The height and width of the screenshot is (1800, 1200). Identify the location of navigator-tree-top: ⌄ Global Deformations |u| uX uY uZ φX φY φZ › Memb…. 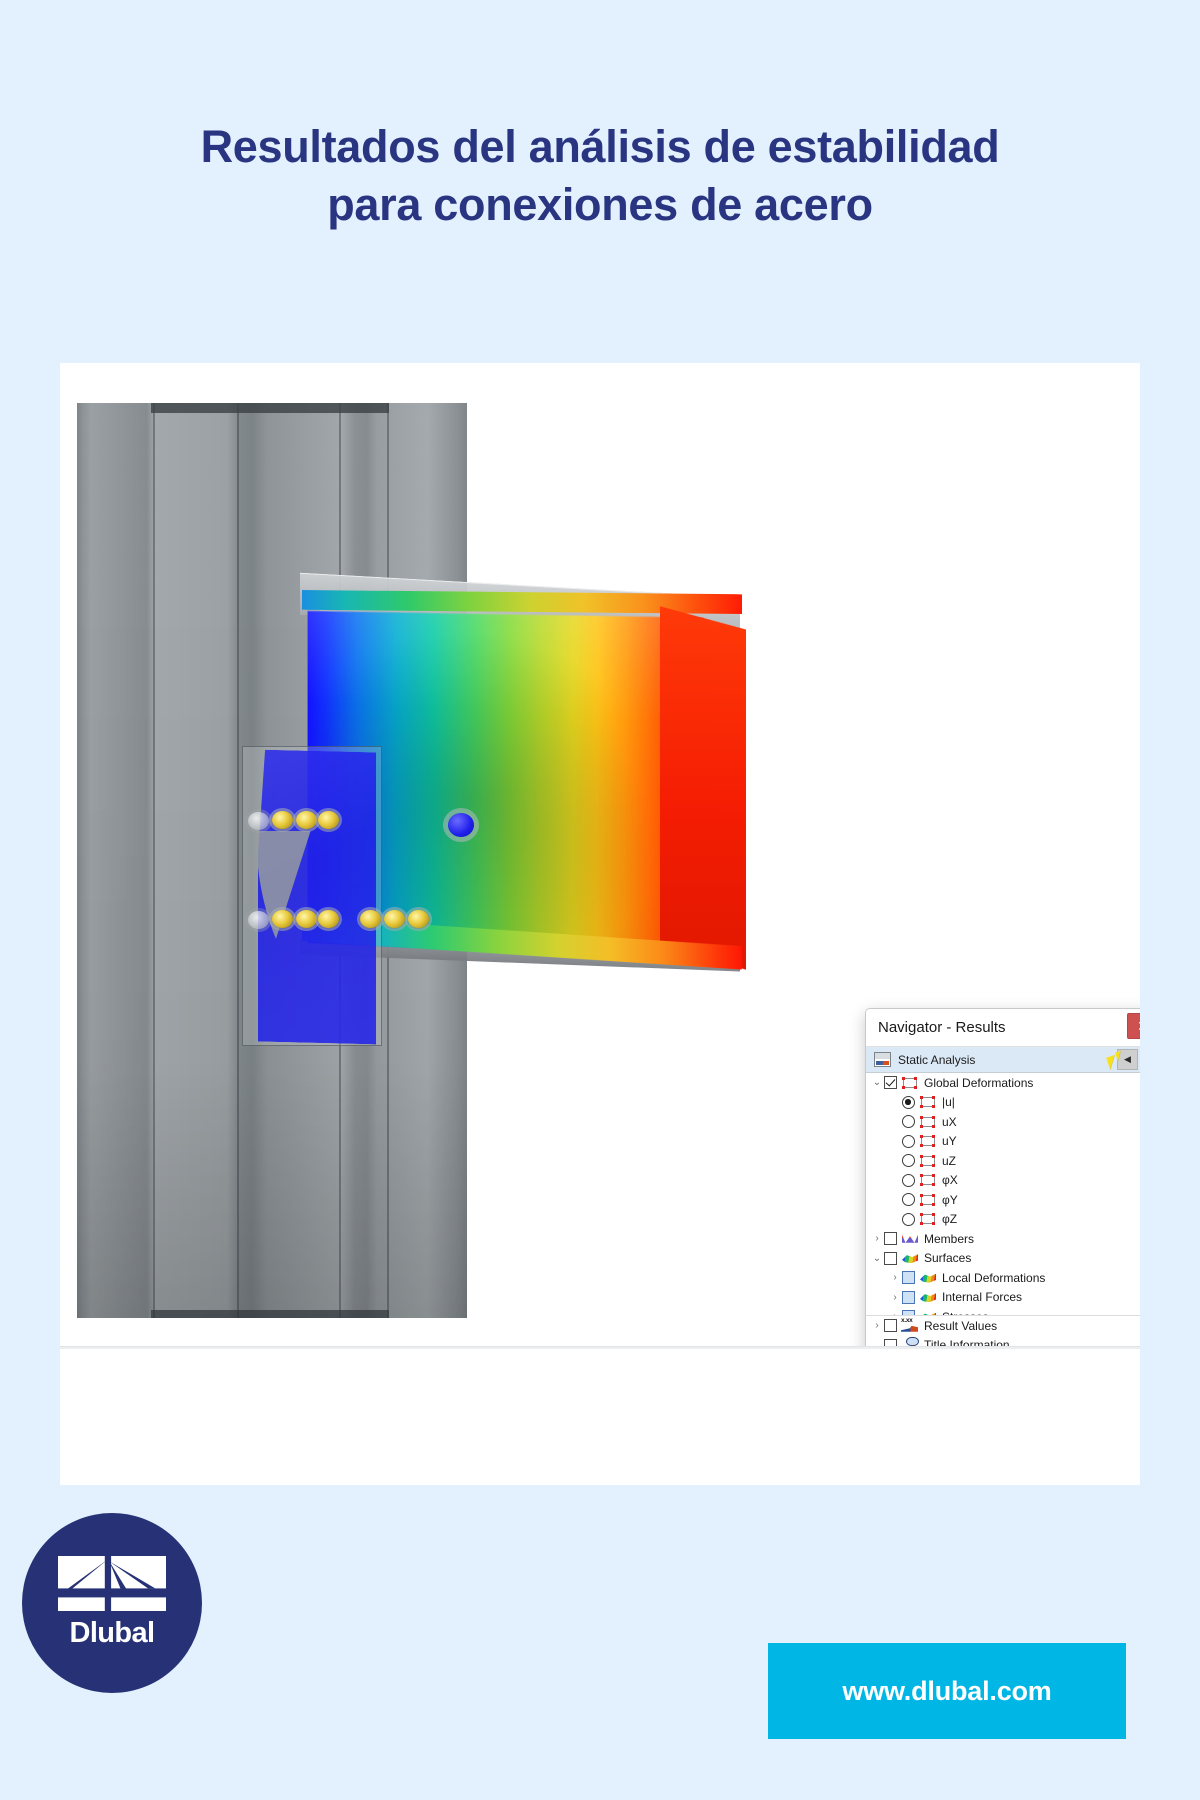
(1003, 1194).